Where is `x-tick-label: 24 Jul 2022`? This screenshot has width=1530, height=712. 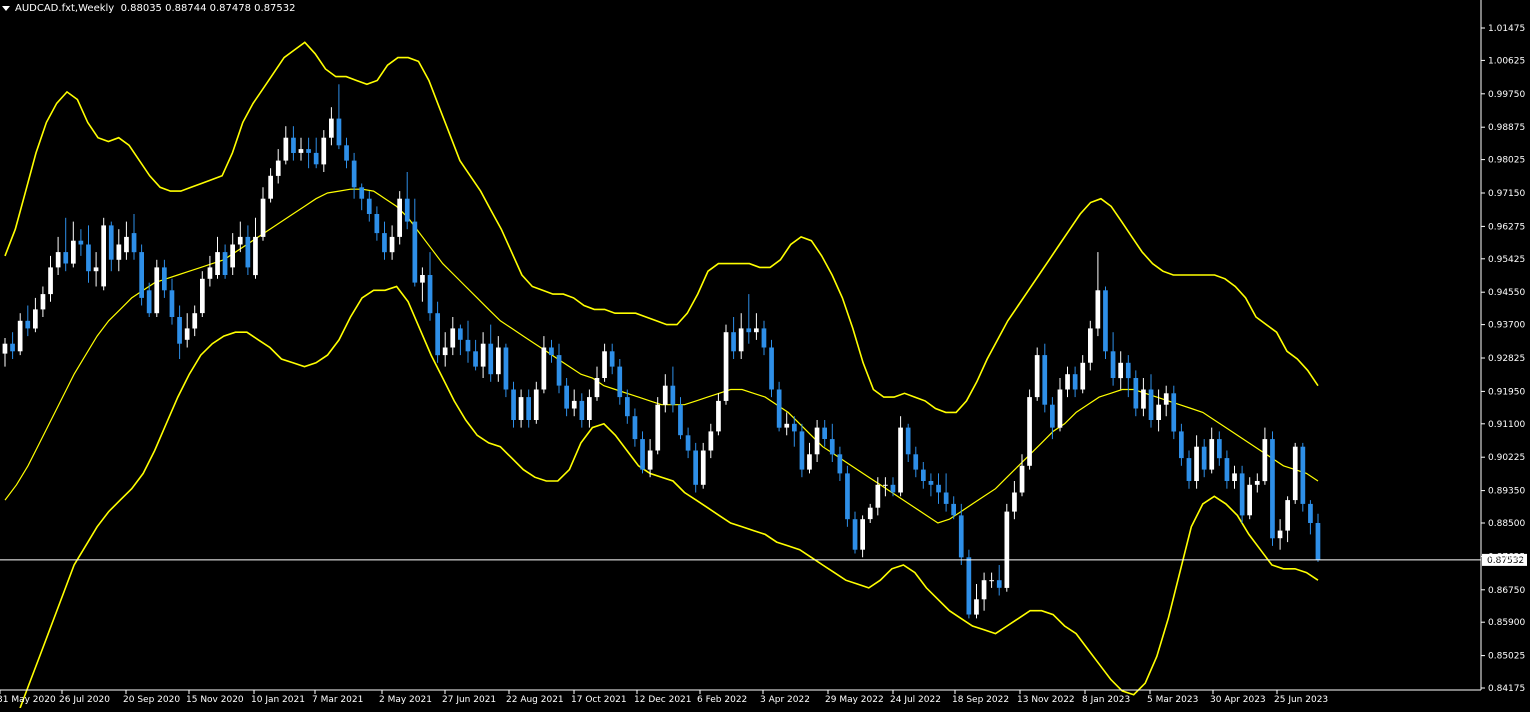
x-tick-label: 24 Jul 2022 is located at coordinates (915, 700).